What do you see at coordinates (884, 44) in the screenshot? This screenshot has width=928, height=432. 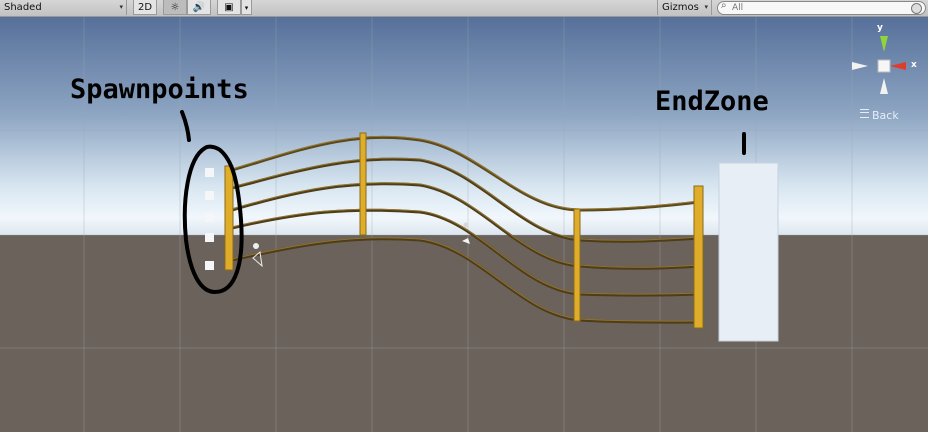 I see `y-axis-cone` at bounding box center [884, 44].